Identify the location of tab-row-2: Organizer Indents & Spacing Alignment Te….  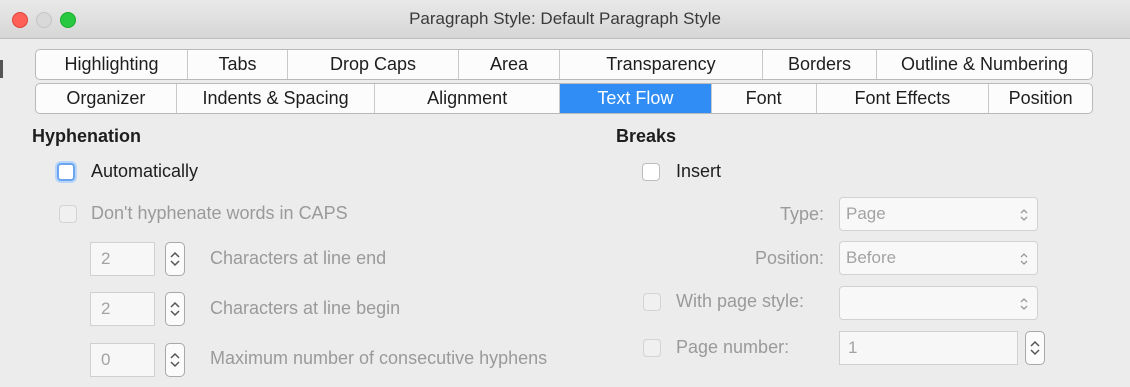
(564, 98).